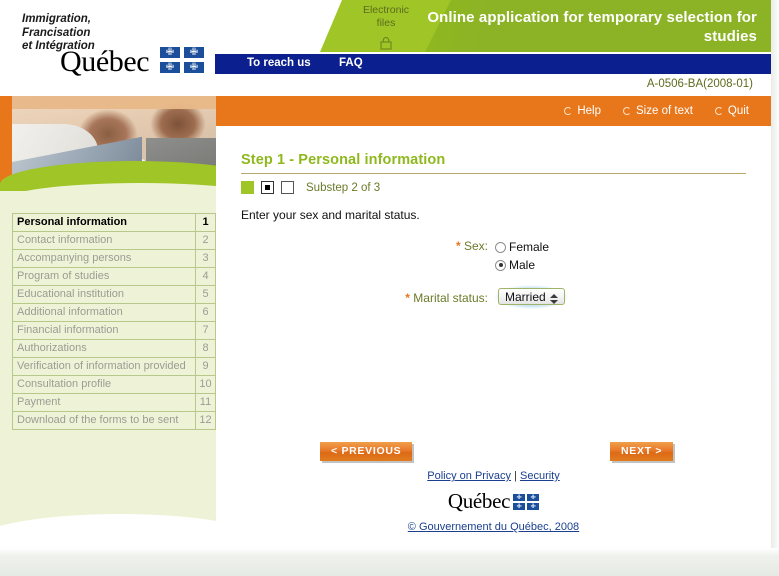  I want to click on sidebar-bottom-curve, so click(108, 531).